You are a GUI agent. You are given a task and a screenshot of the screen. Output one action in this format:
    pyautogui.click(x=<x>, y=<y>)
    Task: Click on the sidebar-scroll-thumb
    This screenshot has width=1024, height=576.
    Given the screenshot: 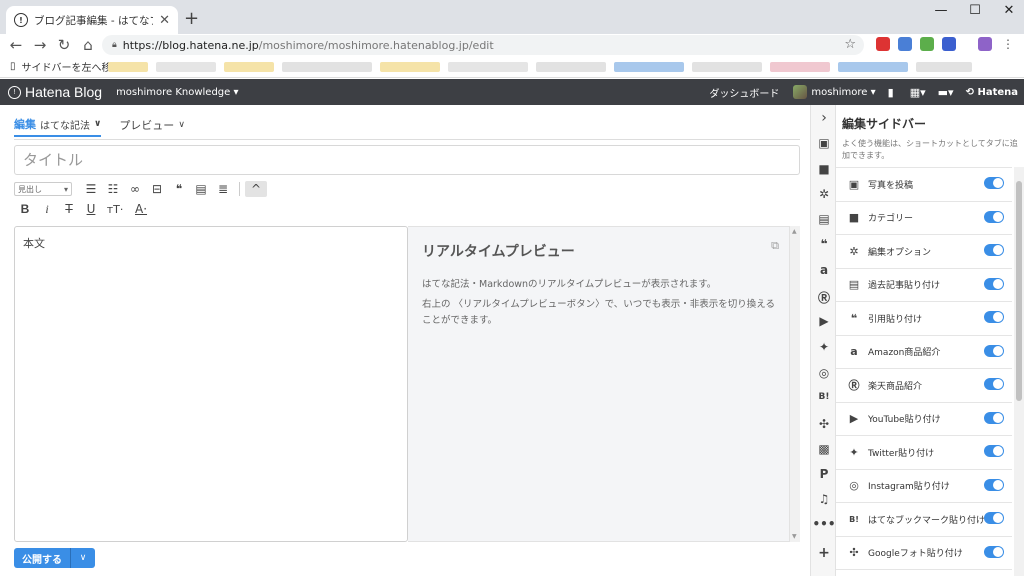 What is the action you would take?
    pyautogui.click(x=1019, y=291)
    